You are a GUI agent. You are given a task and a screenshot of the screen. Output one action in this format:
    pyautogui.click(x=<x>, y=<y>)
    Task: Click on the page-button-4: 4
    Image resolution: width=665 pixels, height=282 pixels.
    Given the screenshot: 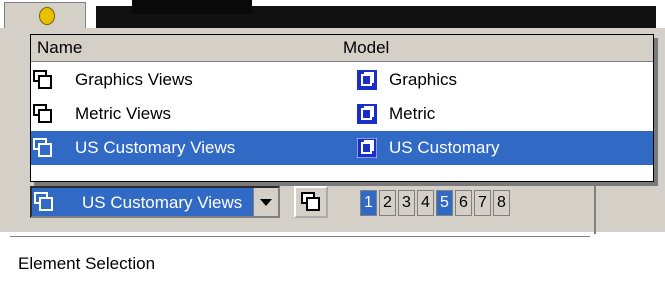 What is the action you would take?
    pyautogui.click(x=425, y=203)
    